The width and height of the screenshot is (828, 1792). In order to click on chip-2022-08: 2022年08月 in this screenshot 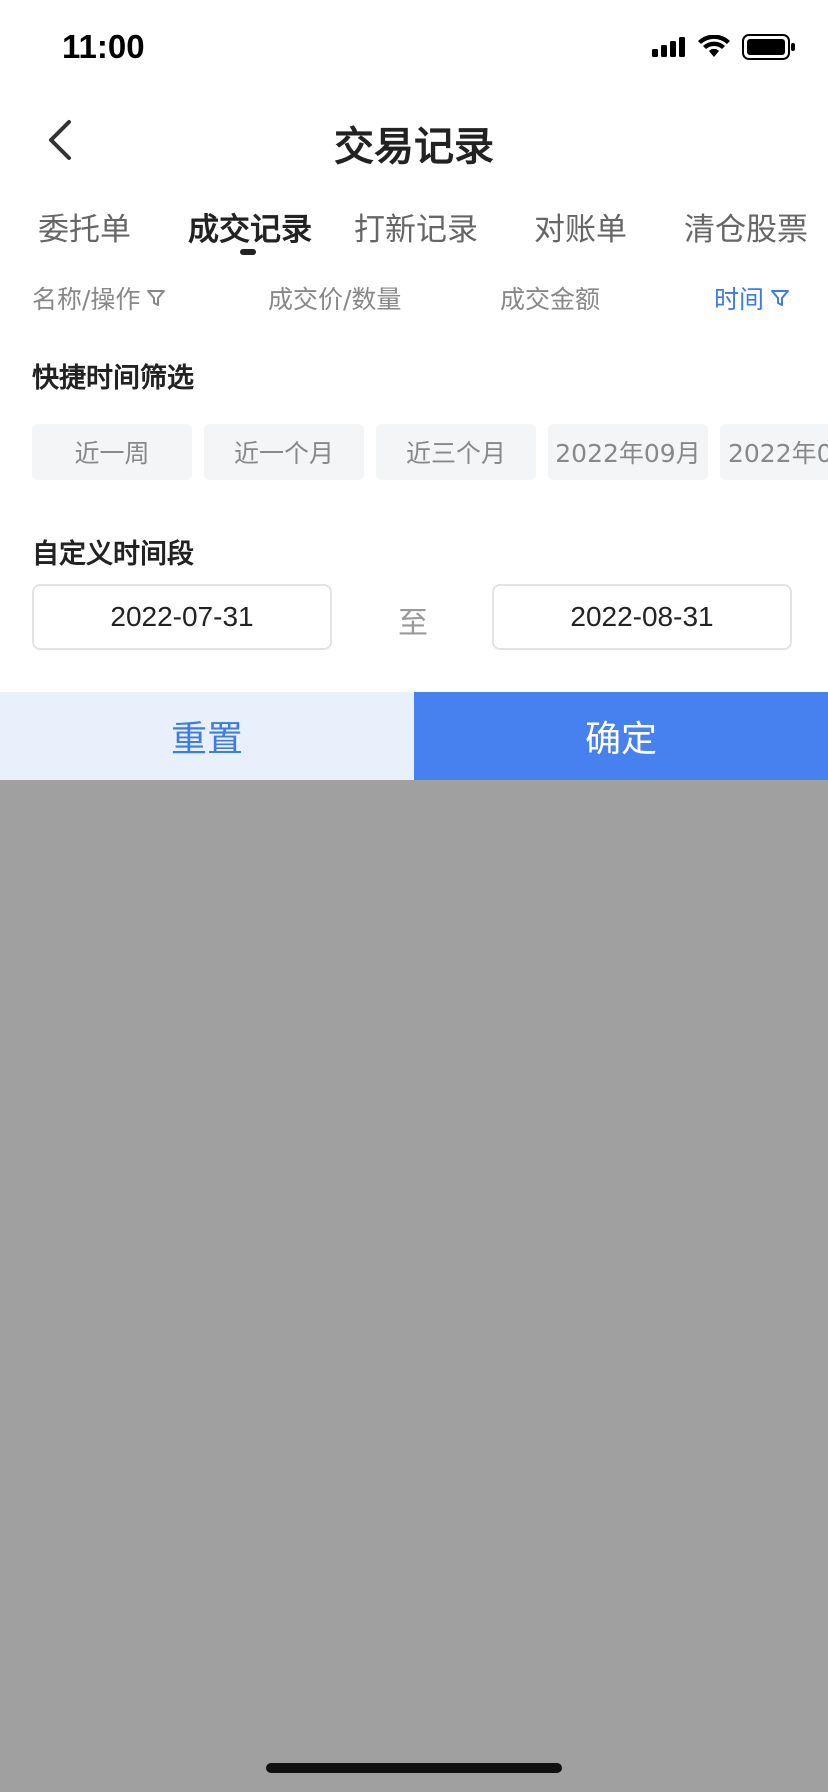, I will do `click(774, 452)`.